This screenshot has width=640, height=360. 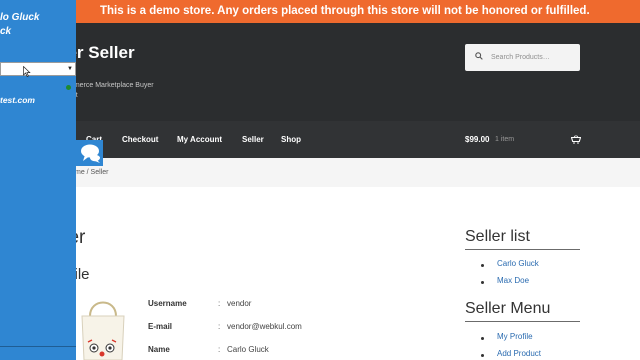 What do you see at coordinates (515, 337) in the screenshot?
I see `menu-link-my-profile: My Profile` at bounding box center [515, 337].